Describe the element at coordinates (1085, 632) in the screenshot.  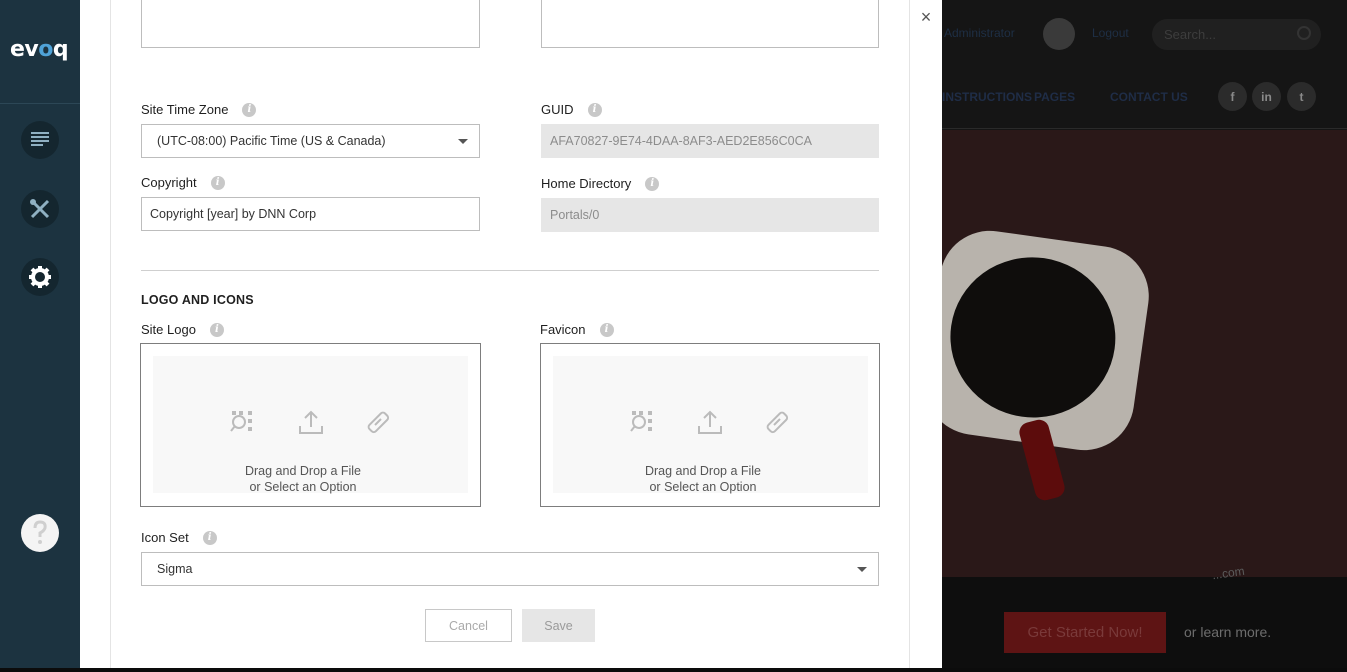
I see `get-started-button: Get Started Now!` at that location.